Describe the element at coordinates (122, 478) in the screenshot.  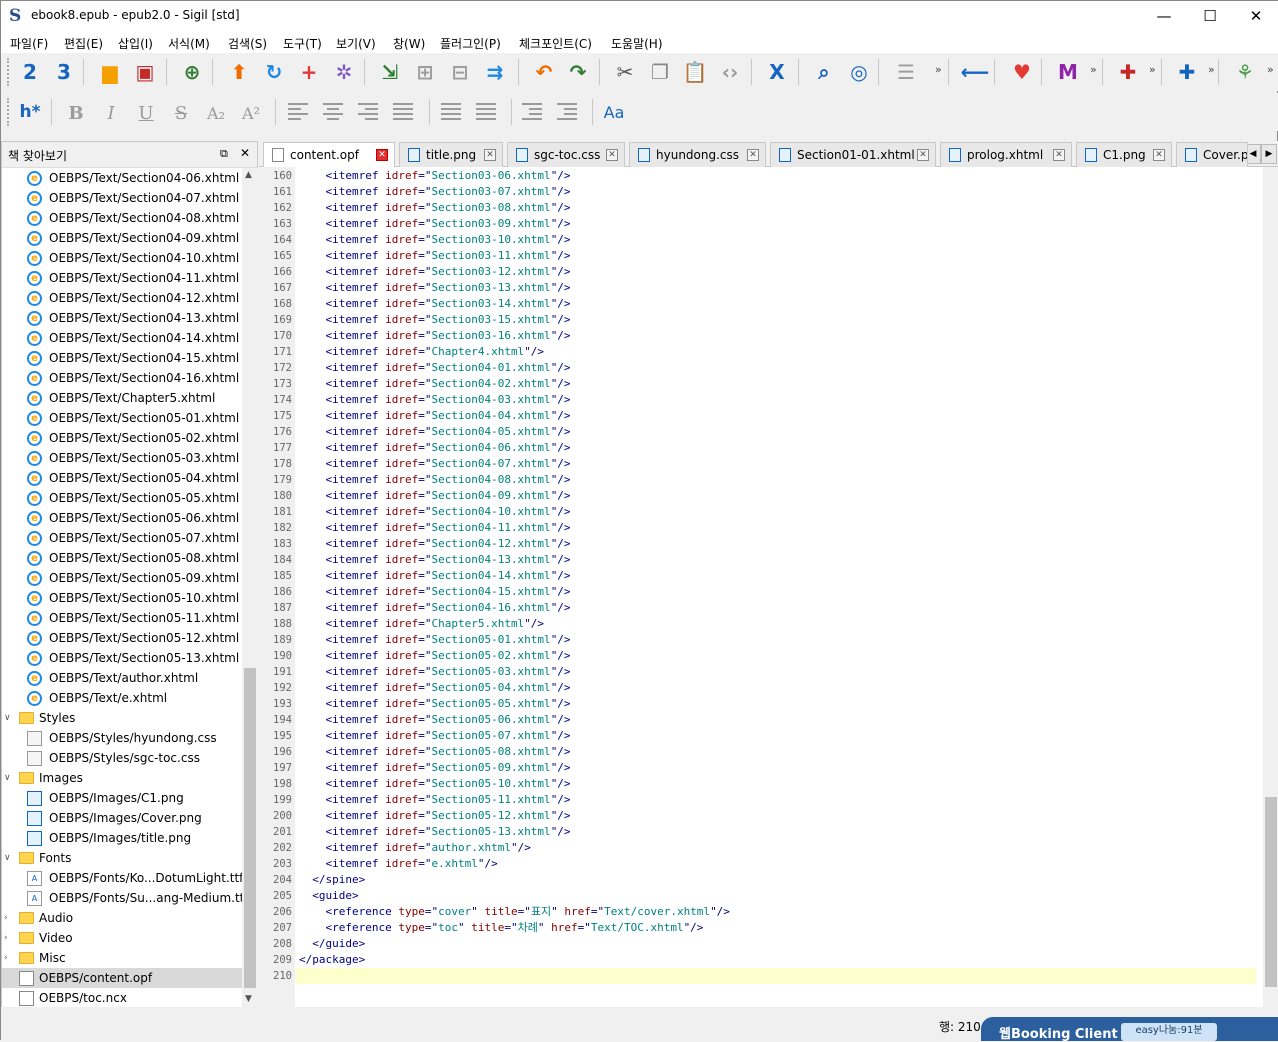
I see `tree-item: e OEBPS/Text/Section05-04.xhtml` at that location.